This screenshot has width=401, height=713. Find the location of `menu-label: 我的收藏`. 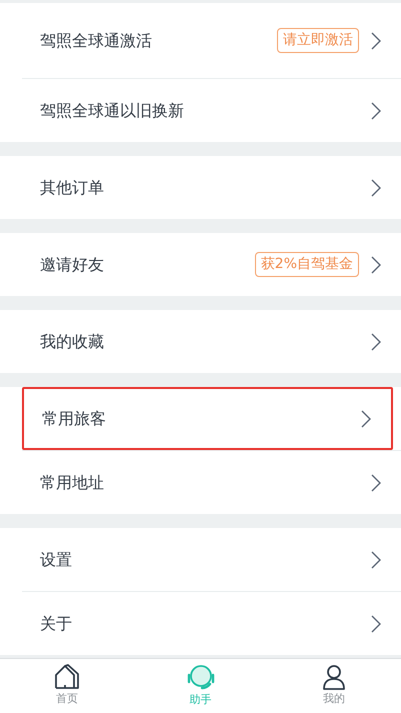

menu-label: 我的收藏 is located at coordinates (72, 341).